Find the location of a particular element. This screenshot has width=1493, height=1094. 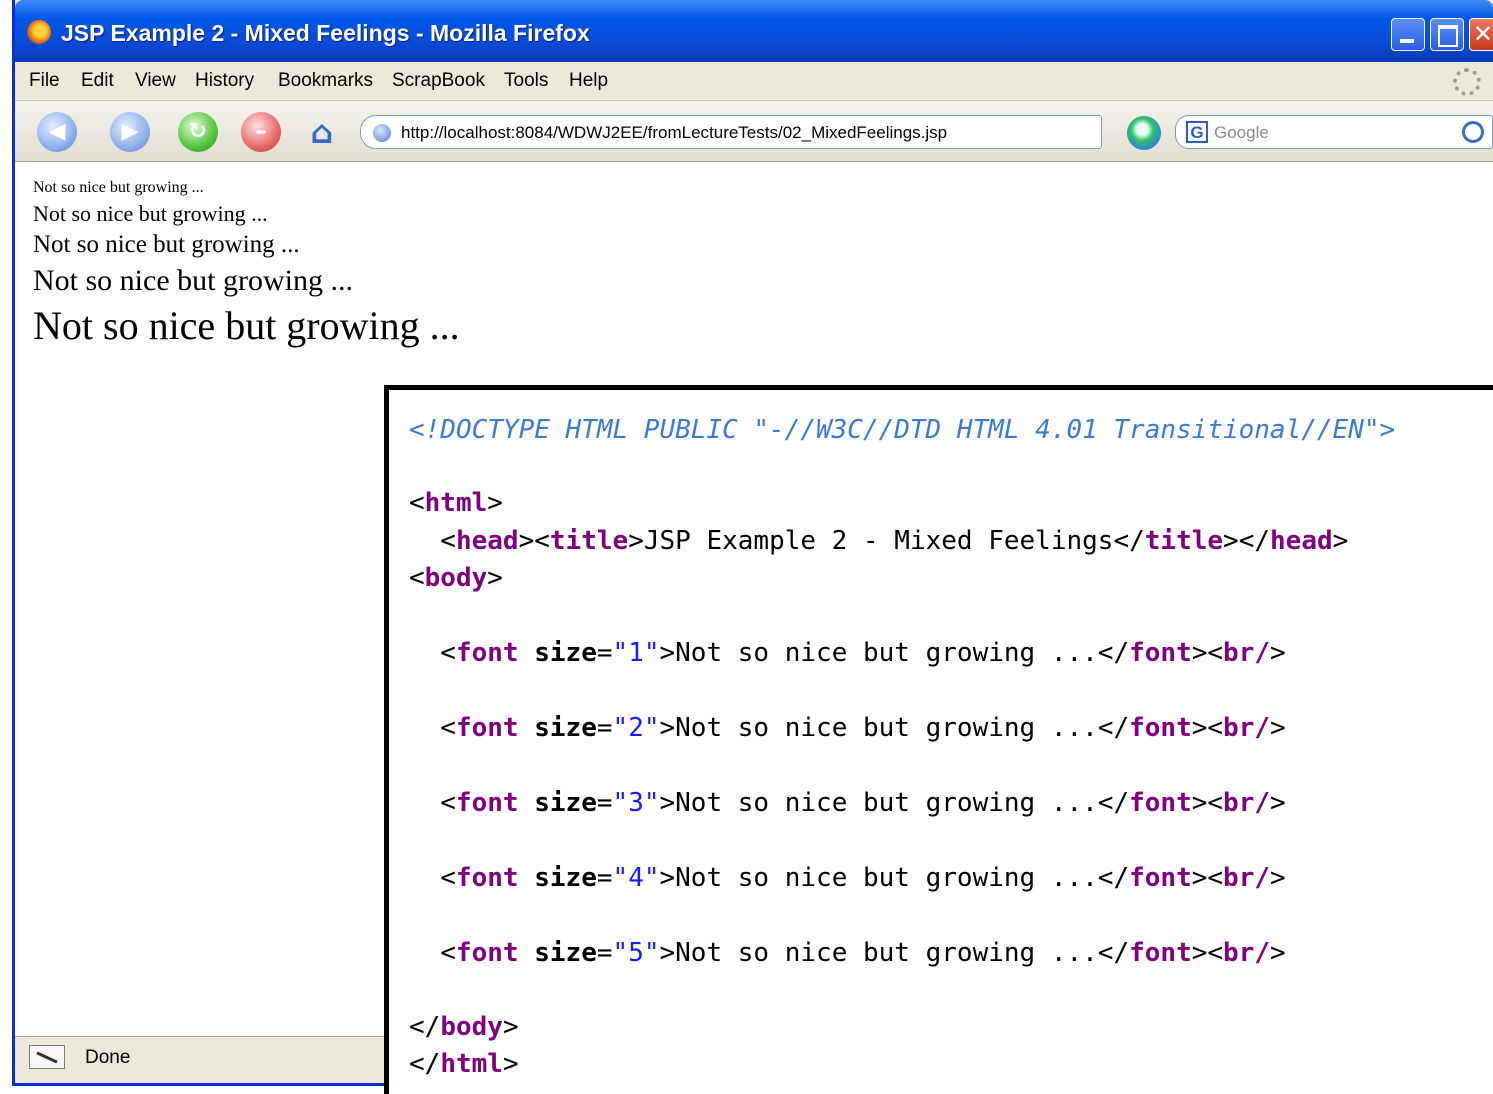

firefox-icon is located at coordinates (39, 32).